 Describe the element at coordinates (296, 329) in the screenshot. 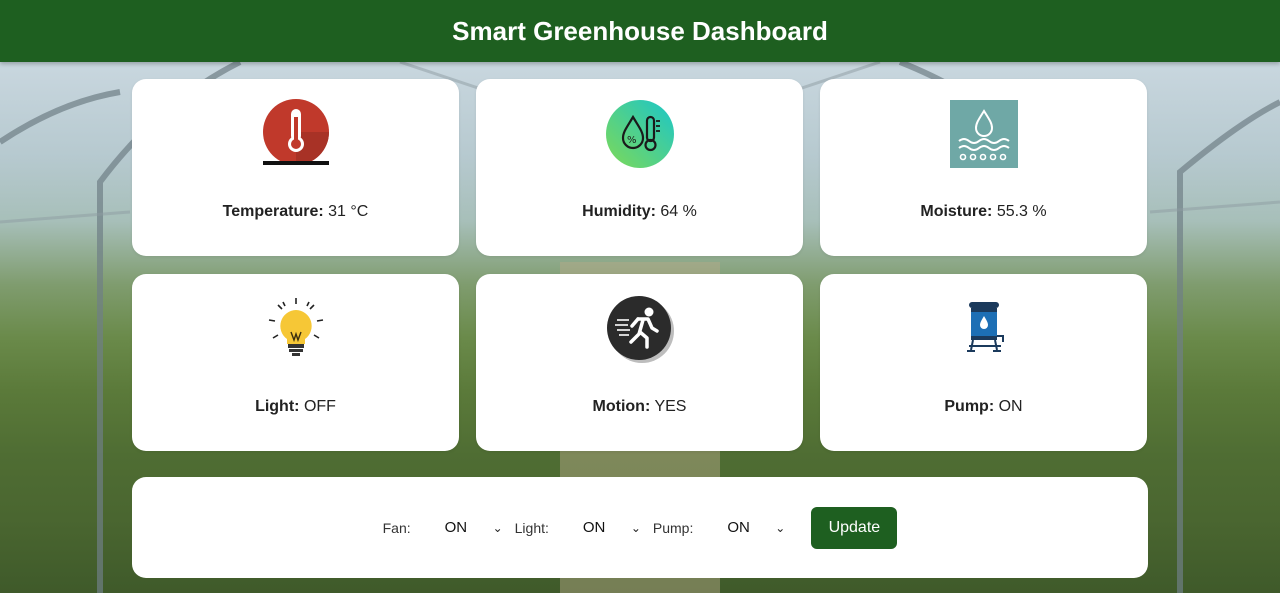

I see `light-bulb-icon` at that location.